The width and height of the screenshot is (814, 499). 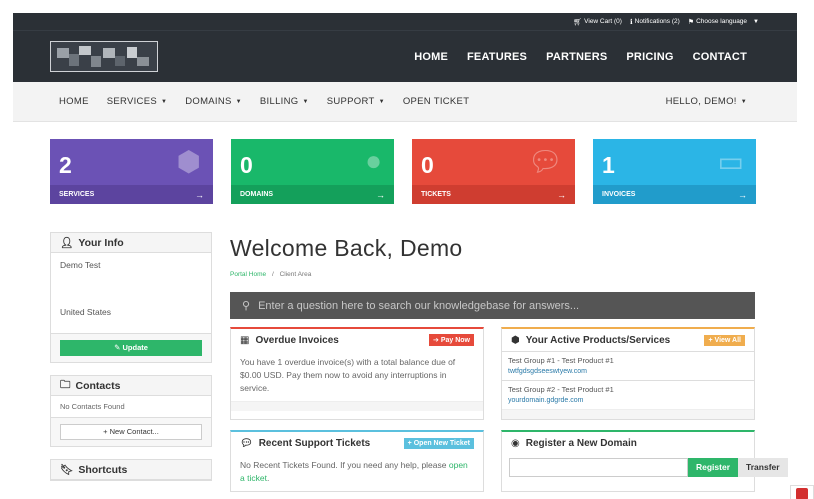 What do you see at coordinates (619, 194) in the screenshot?
I see `tile-label: INVOICES` at bounding box center [619, 194].